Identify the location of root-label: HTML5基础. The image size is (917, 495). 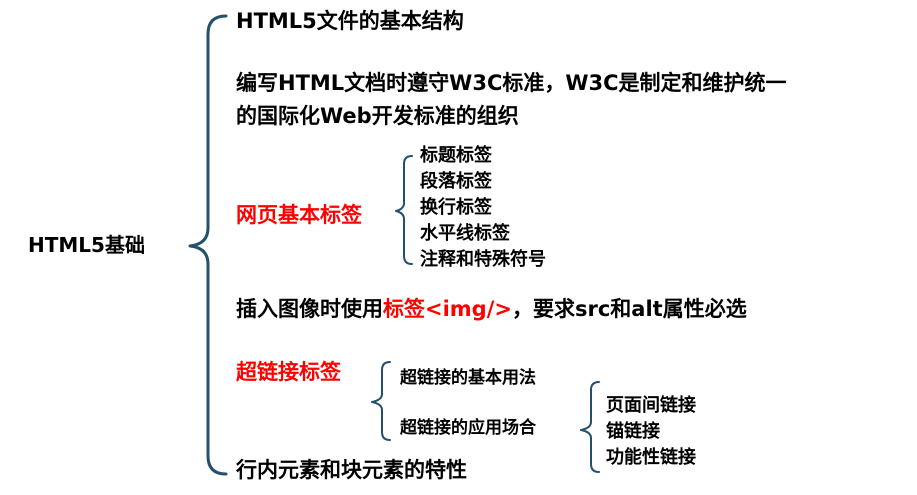
(86, 245).